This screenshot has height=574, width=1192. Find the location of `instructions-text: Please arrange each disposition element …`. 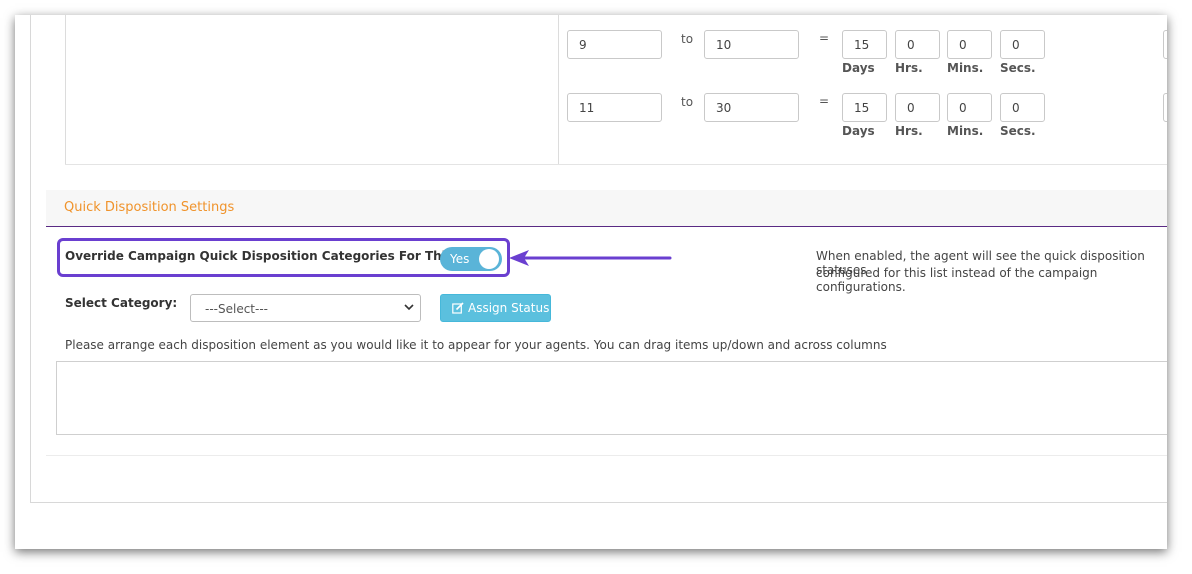

instructions-text: Please arrange each disposition element … is located at coordinates (476, 345).